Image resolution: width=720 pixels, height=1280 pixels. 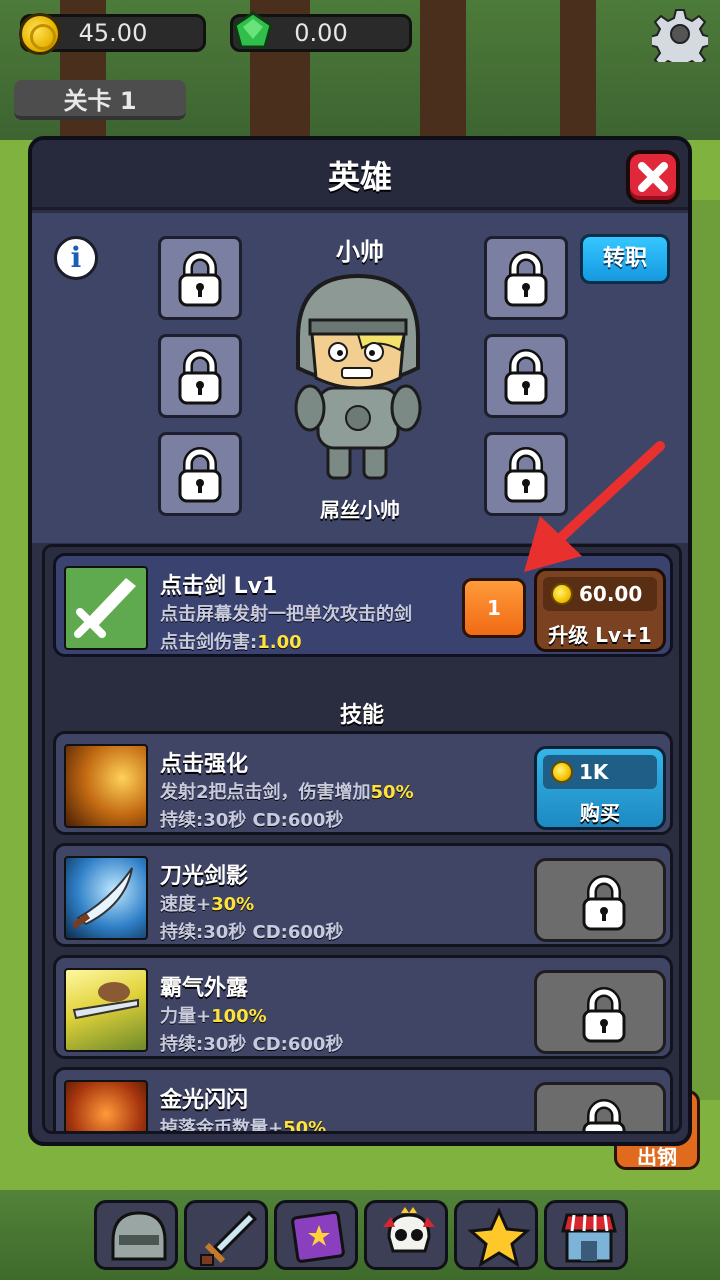 What do you see at coordinates (204, 876) in the screenshot?
I see `skill-title: 刀光剑影` at bounding box center [204, 876].